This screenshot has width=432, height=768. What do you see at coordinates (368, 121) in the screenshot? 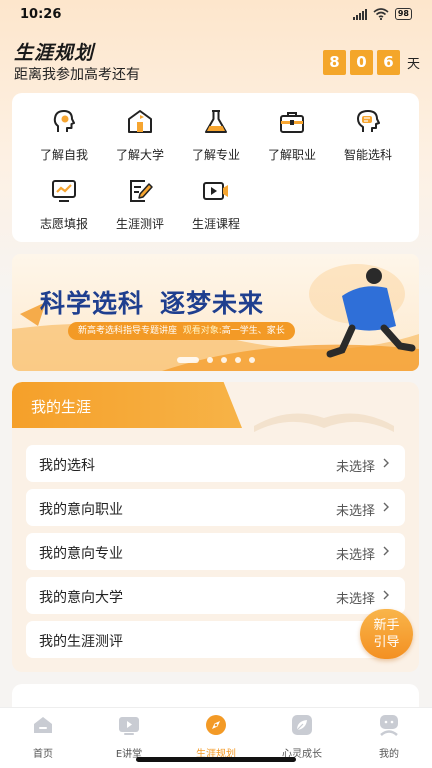
I see `ai-head-icon` at bounding box center [368, 121].